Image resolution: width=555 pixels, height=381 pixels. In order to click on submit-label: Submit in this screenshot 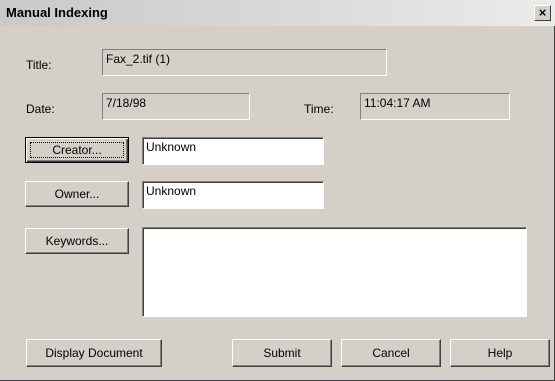, I will do `click(282, 353)`.